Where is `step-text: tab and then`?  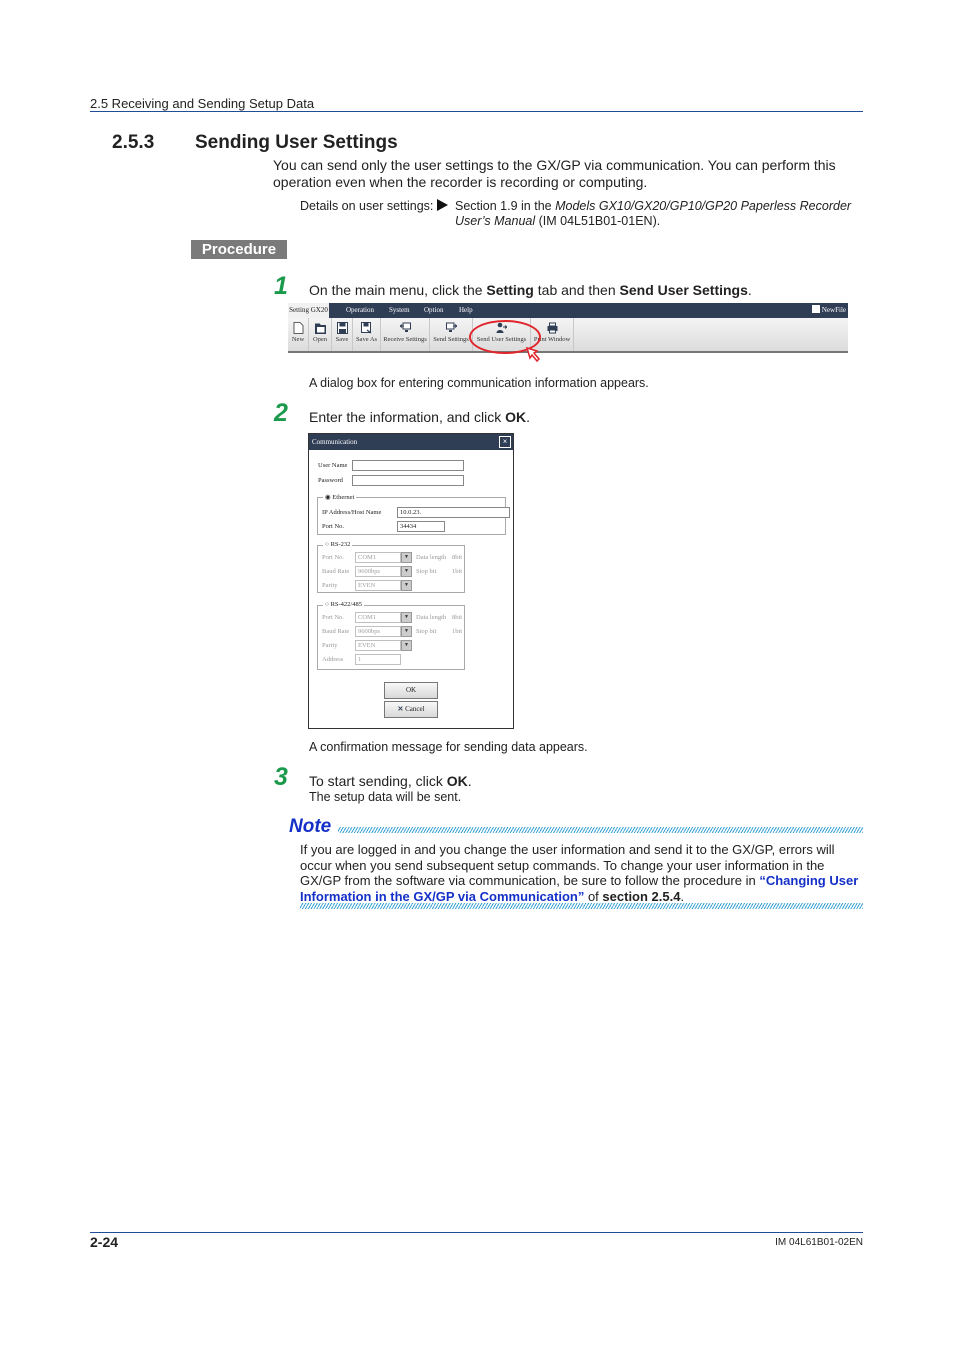 step-text: tab and then is located at coordinates (576, 290).